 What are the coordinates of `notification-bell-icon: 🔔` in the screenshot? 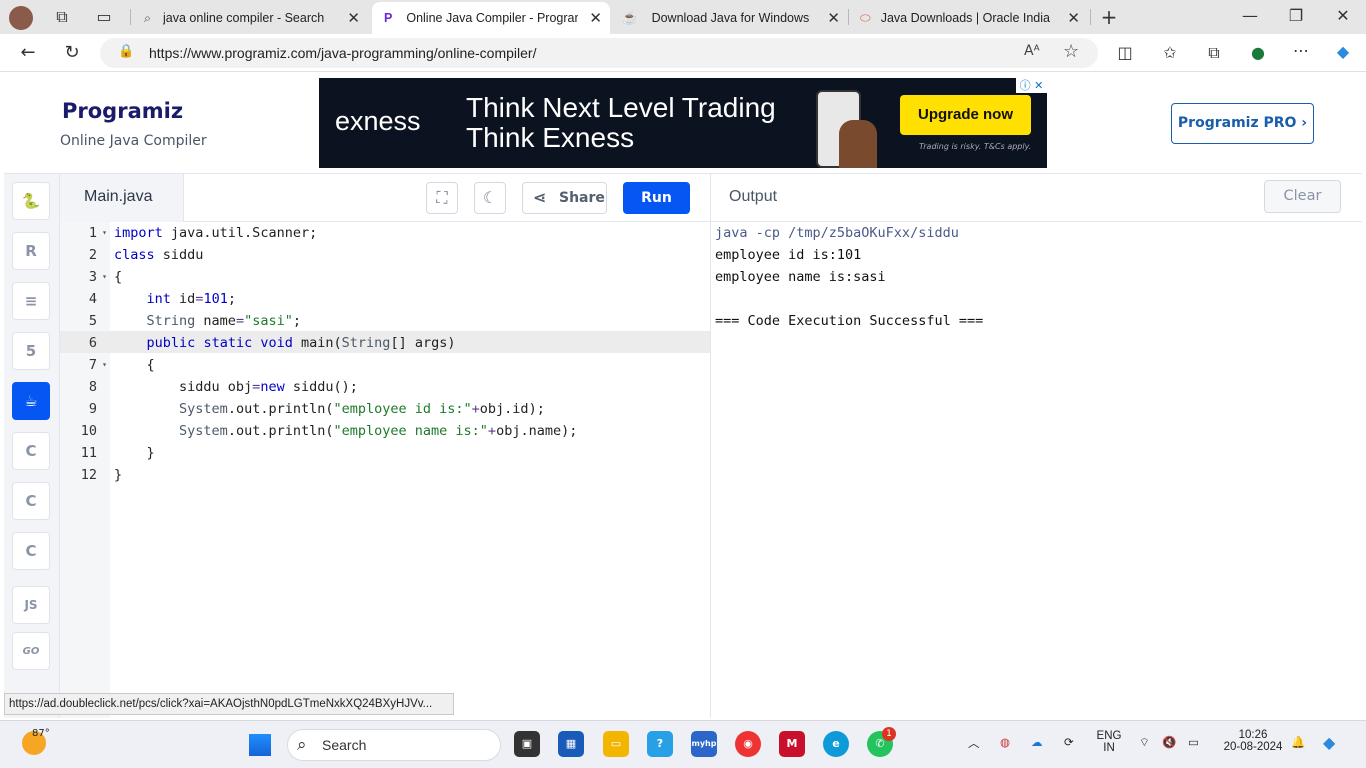 It's located at (1298, 742).